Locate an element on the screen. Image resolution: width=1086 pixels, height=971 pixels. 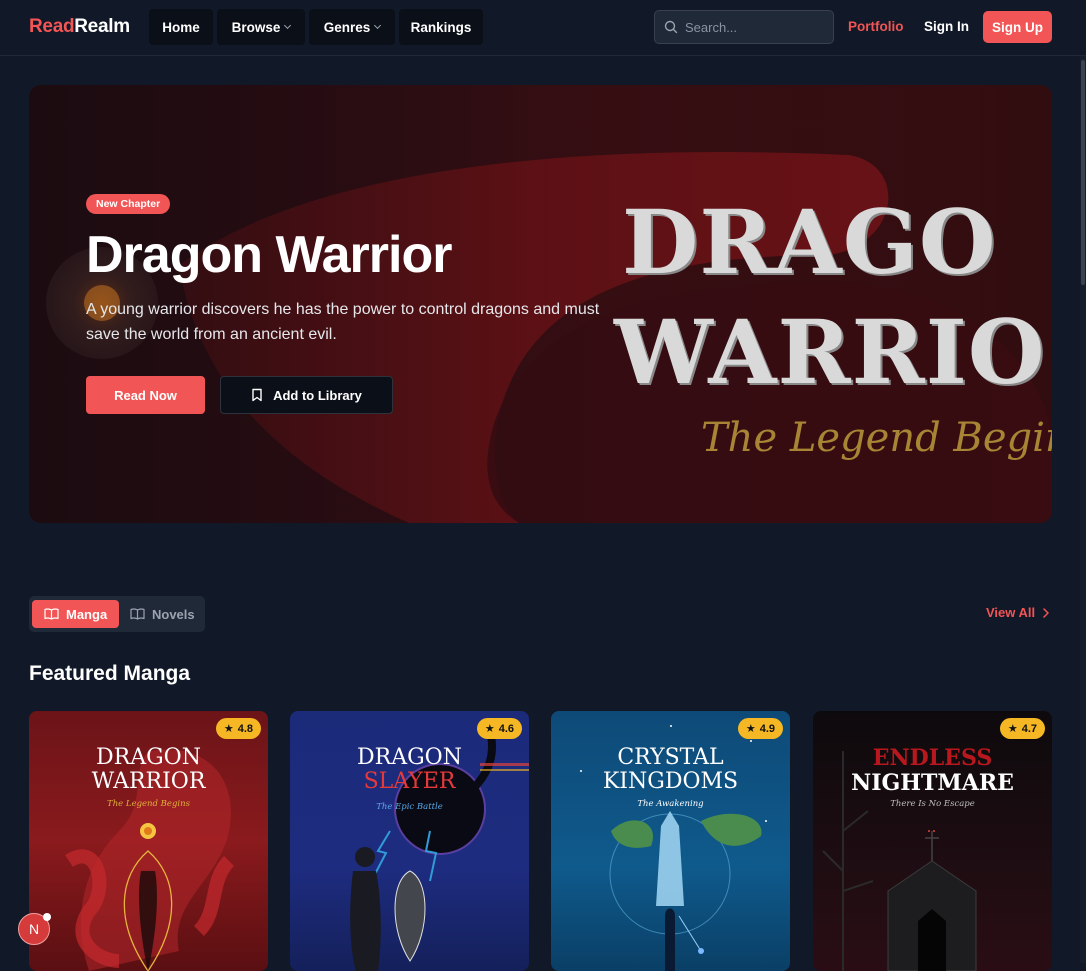
read-now-button: Read Now is located at coordinates (145, 395).